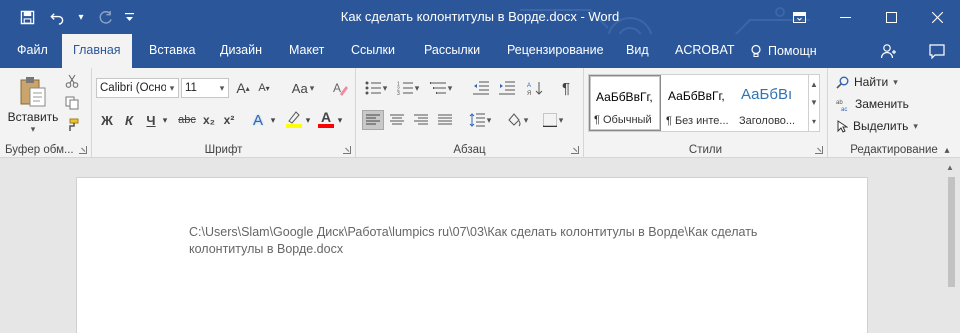 Image resolution: width=960 pixels, height=333 pixels. What do you see at coordinates (340, 120) in the screenshot?
I see `font-color-dropdown-icon: ▾` at bounding box center [340, 120].